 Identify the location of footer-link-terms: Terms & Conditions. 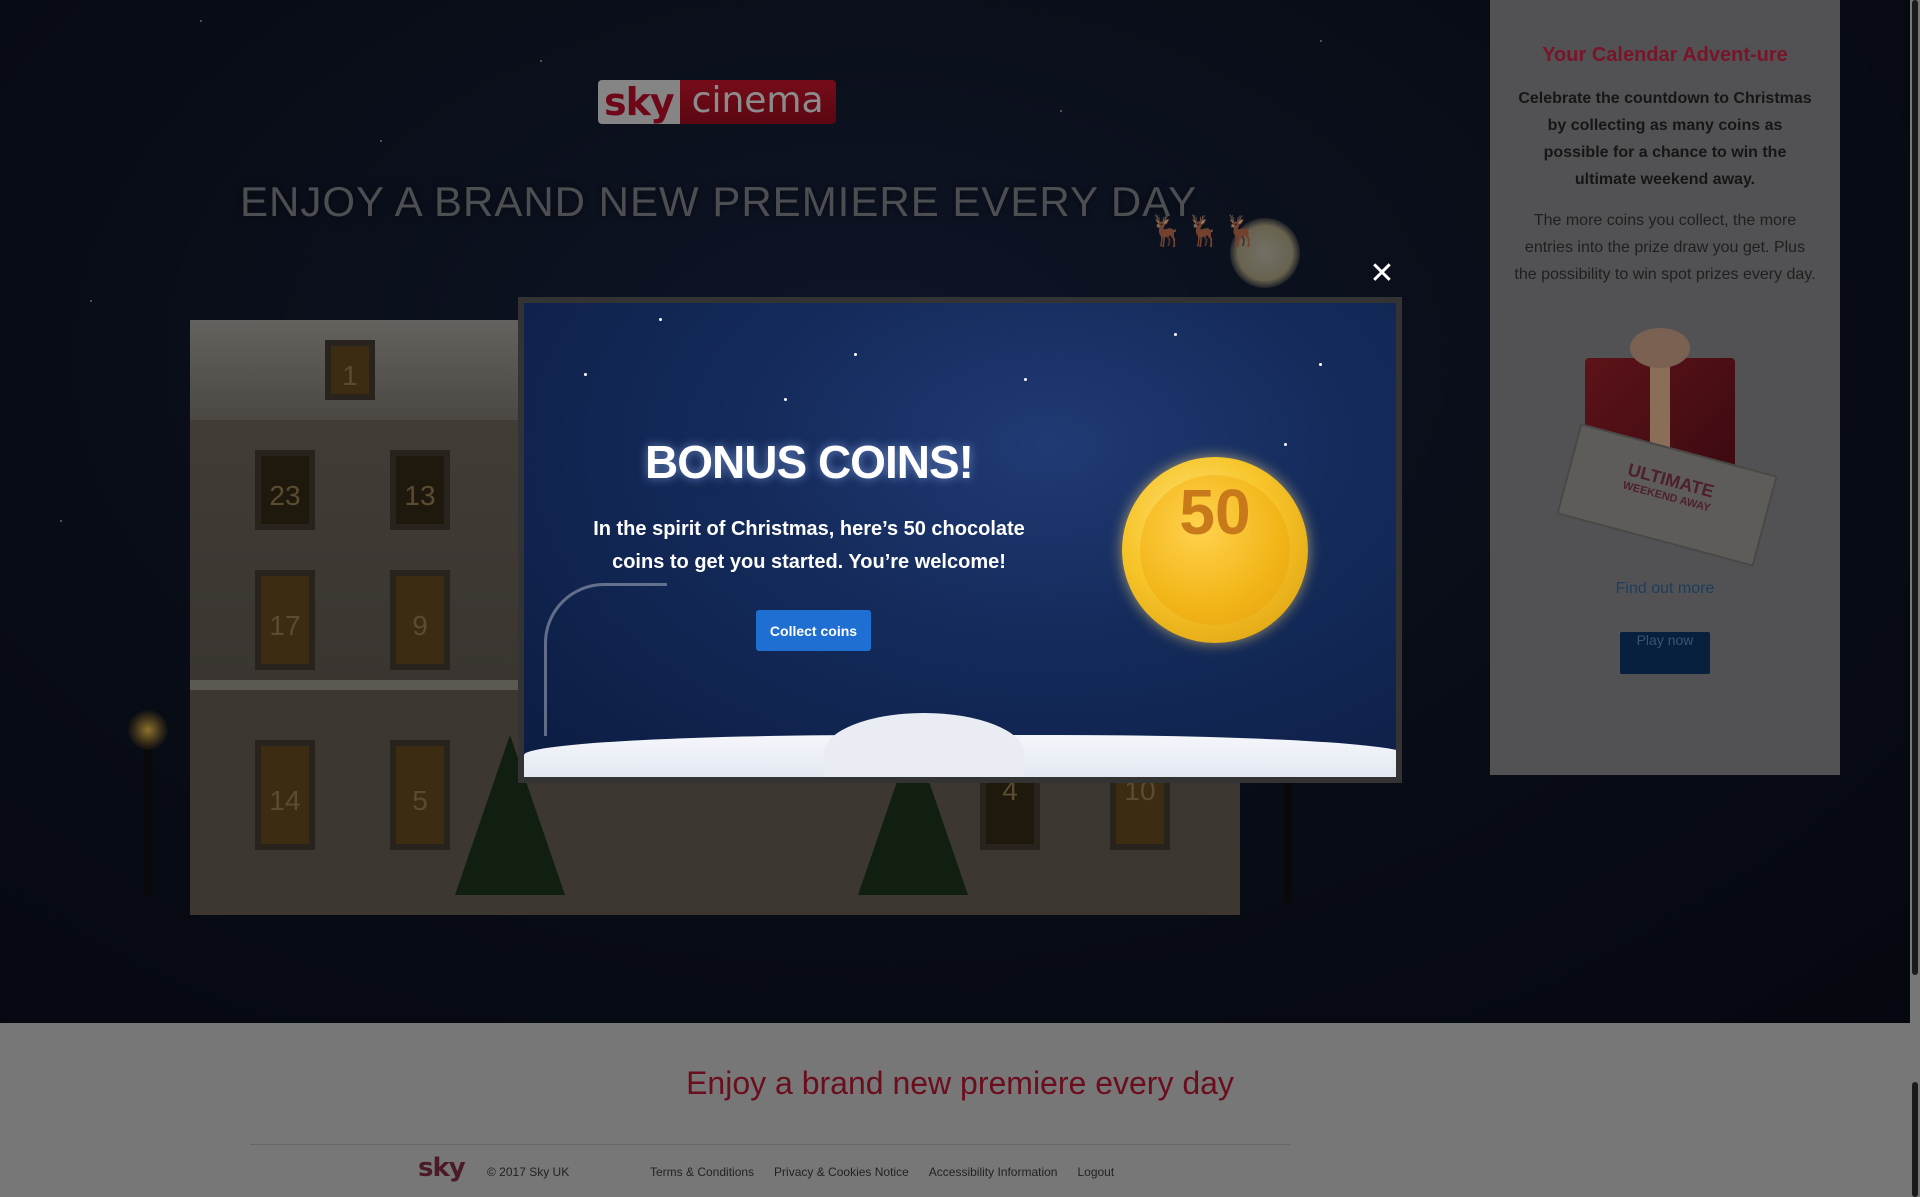
(702, 1172).